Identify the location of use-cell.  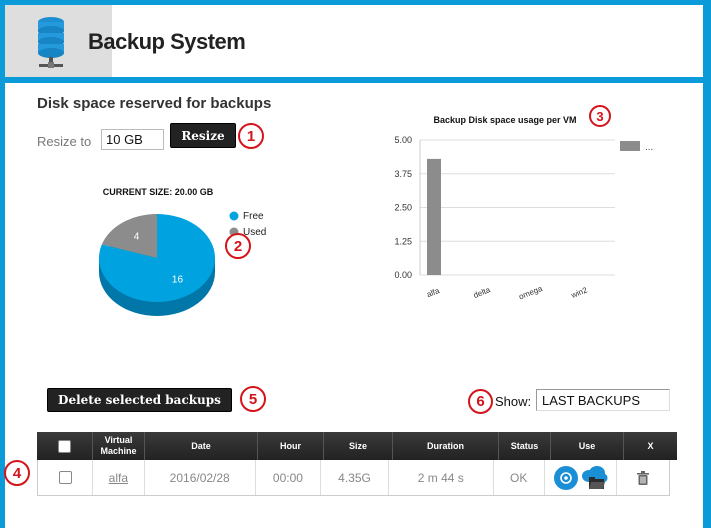
(581, 477).